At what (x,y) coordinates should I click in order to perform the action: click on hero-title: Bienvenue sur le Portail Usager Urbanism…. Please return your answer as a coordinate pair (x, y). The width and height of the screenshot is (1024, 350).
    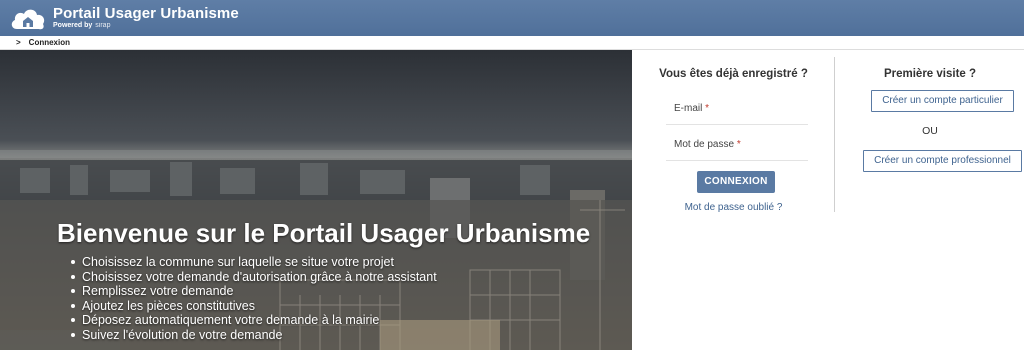
    Looking at the image, I should click on (324, 233).